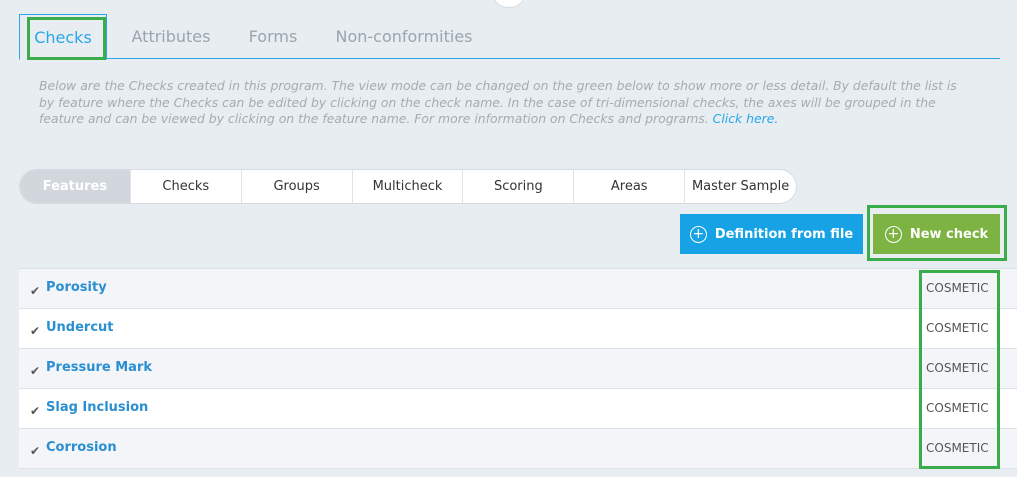 The height and width of the screenshot is (477, 1017). What do you see at coordinates (509, 4) in the screenshot?
I see `collapse-toggle` at bounding box center [509, 4].